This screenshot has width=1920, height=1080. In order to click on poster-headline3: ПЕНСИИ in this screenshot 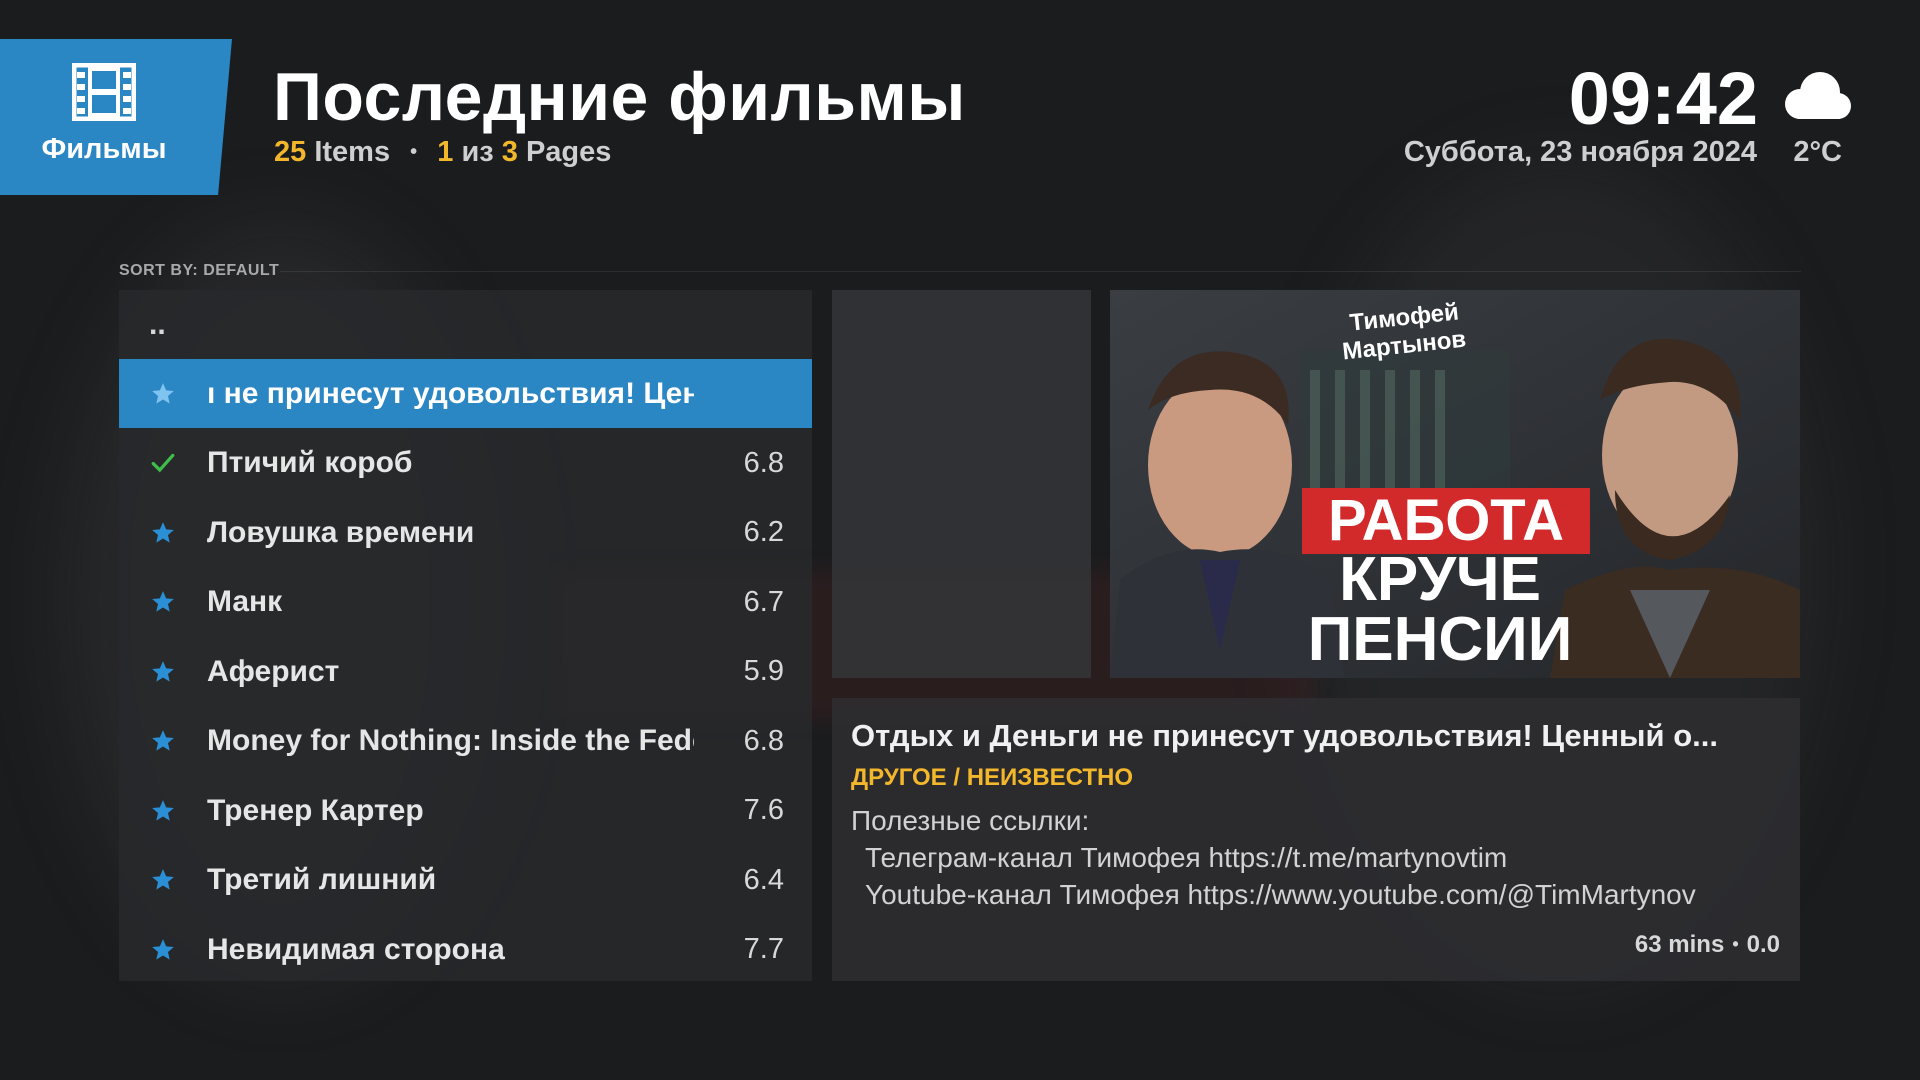, I will do `click(1440, 639)`.